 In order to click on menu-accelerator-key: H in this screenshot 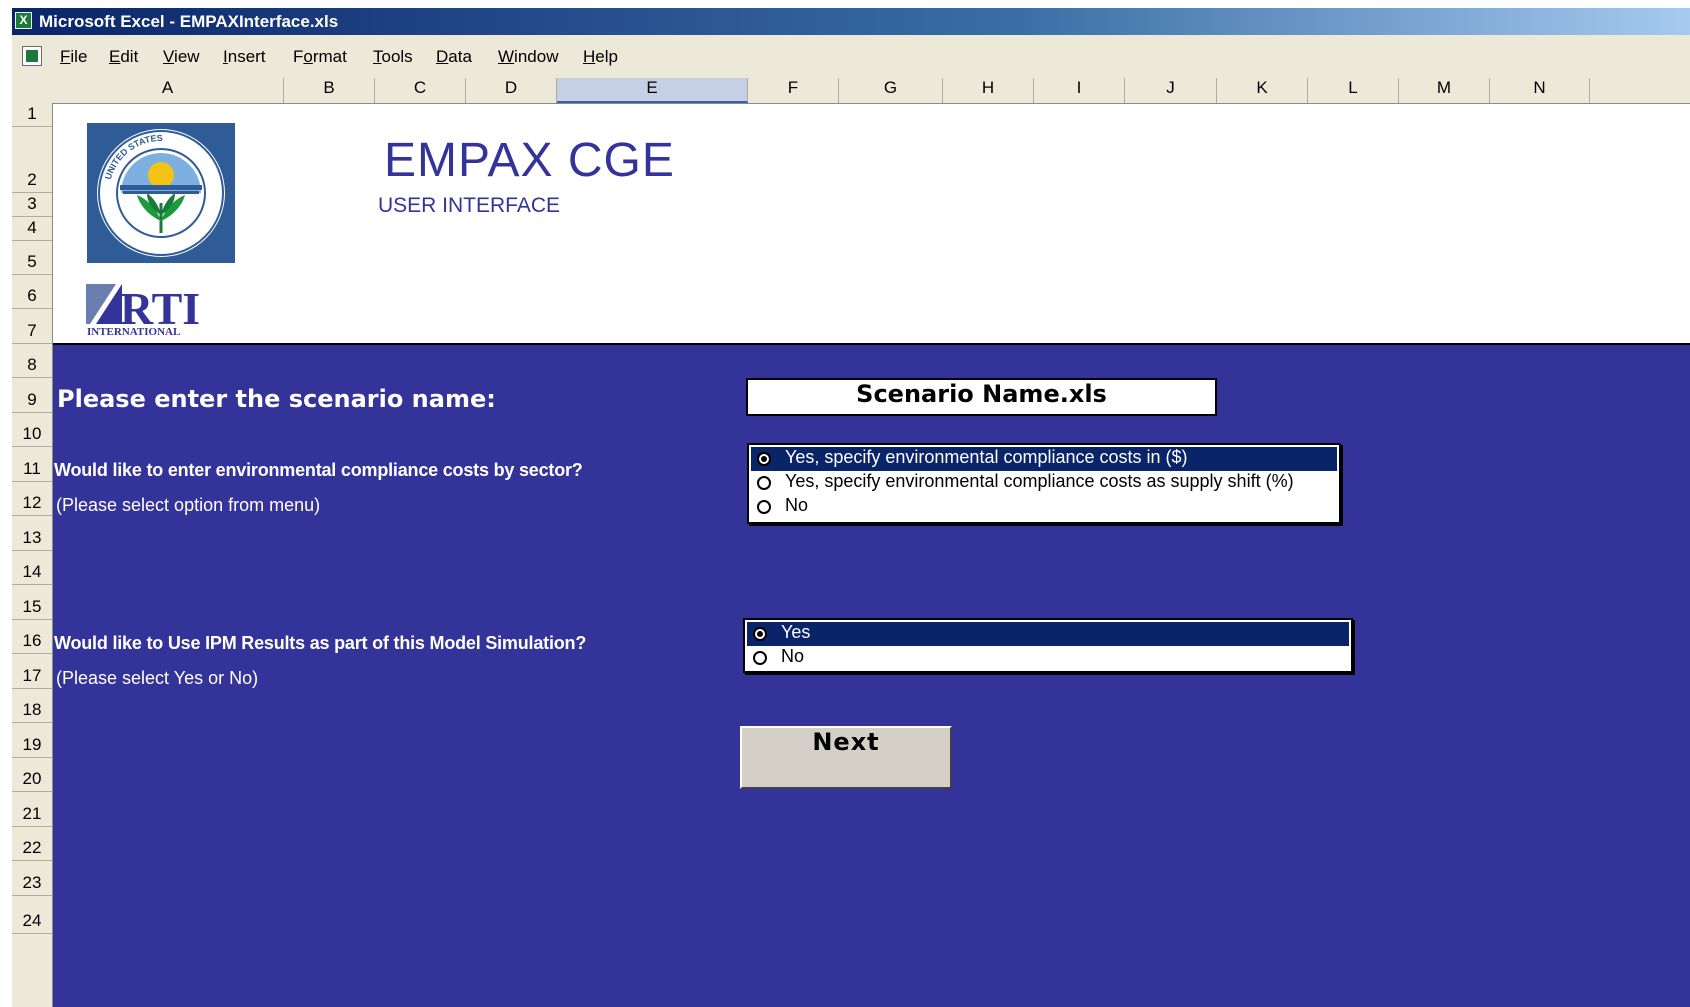, I will do `click(589, 56)`.